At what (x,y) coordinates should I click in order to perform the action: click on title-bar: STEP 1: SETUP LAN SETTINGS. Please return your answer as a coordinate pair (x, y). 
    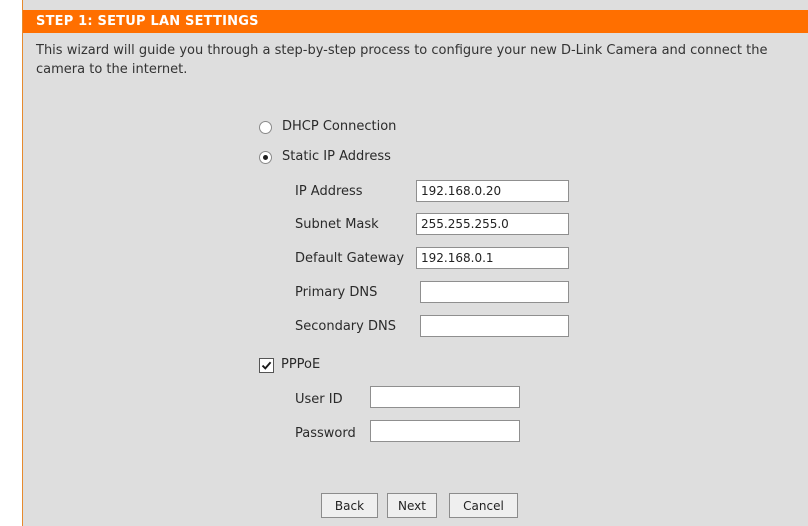
    Looking at the image, I should click on (415, 21).